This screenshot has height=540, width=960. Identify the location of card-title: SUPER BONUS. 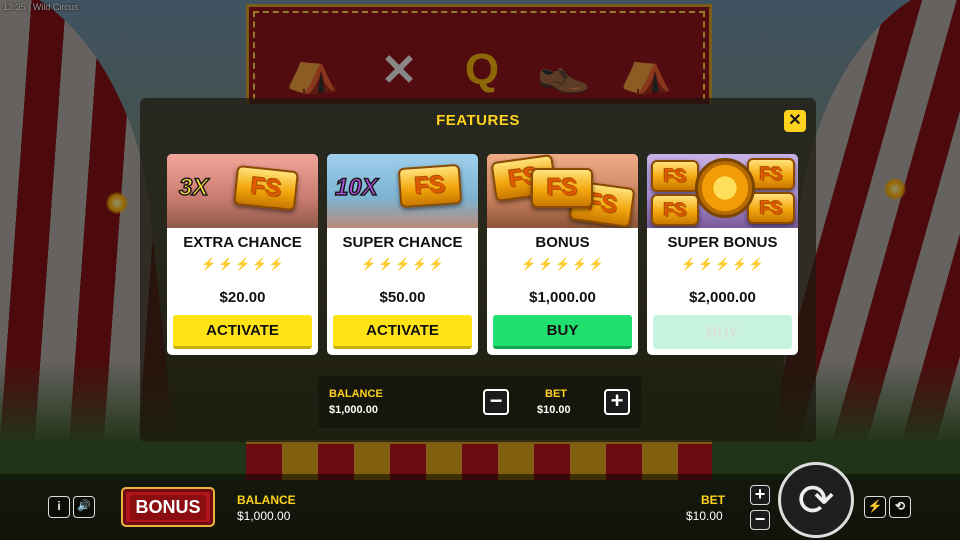
(722, 242).